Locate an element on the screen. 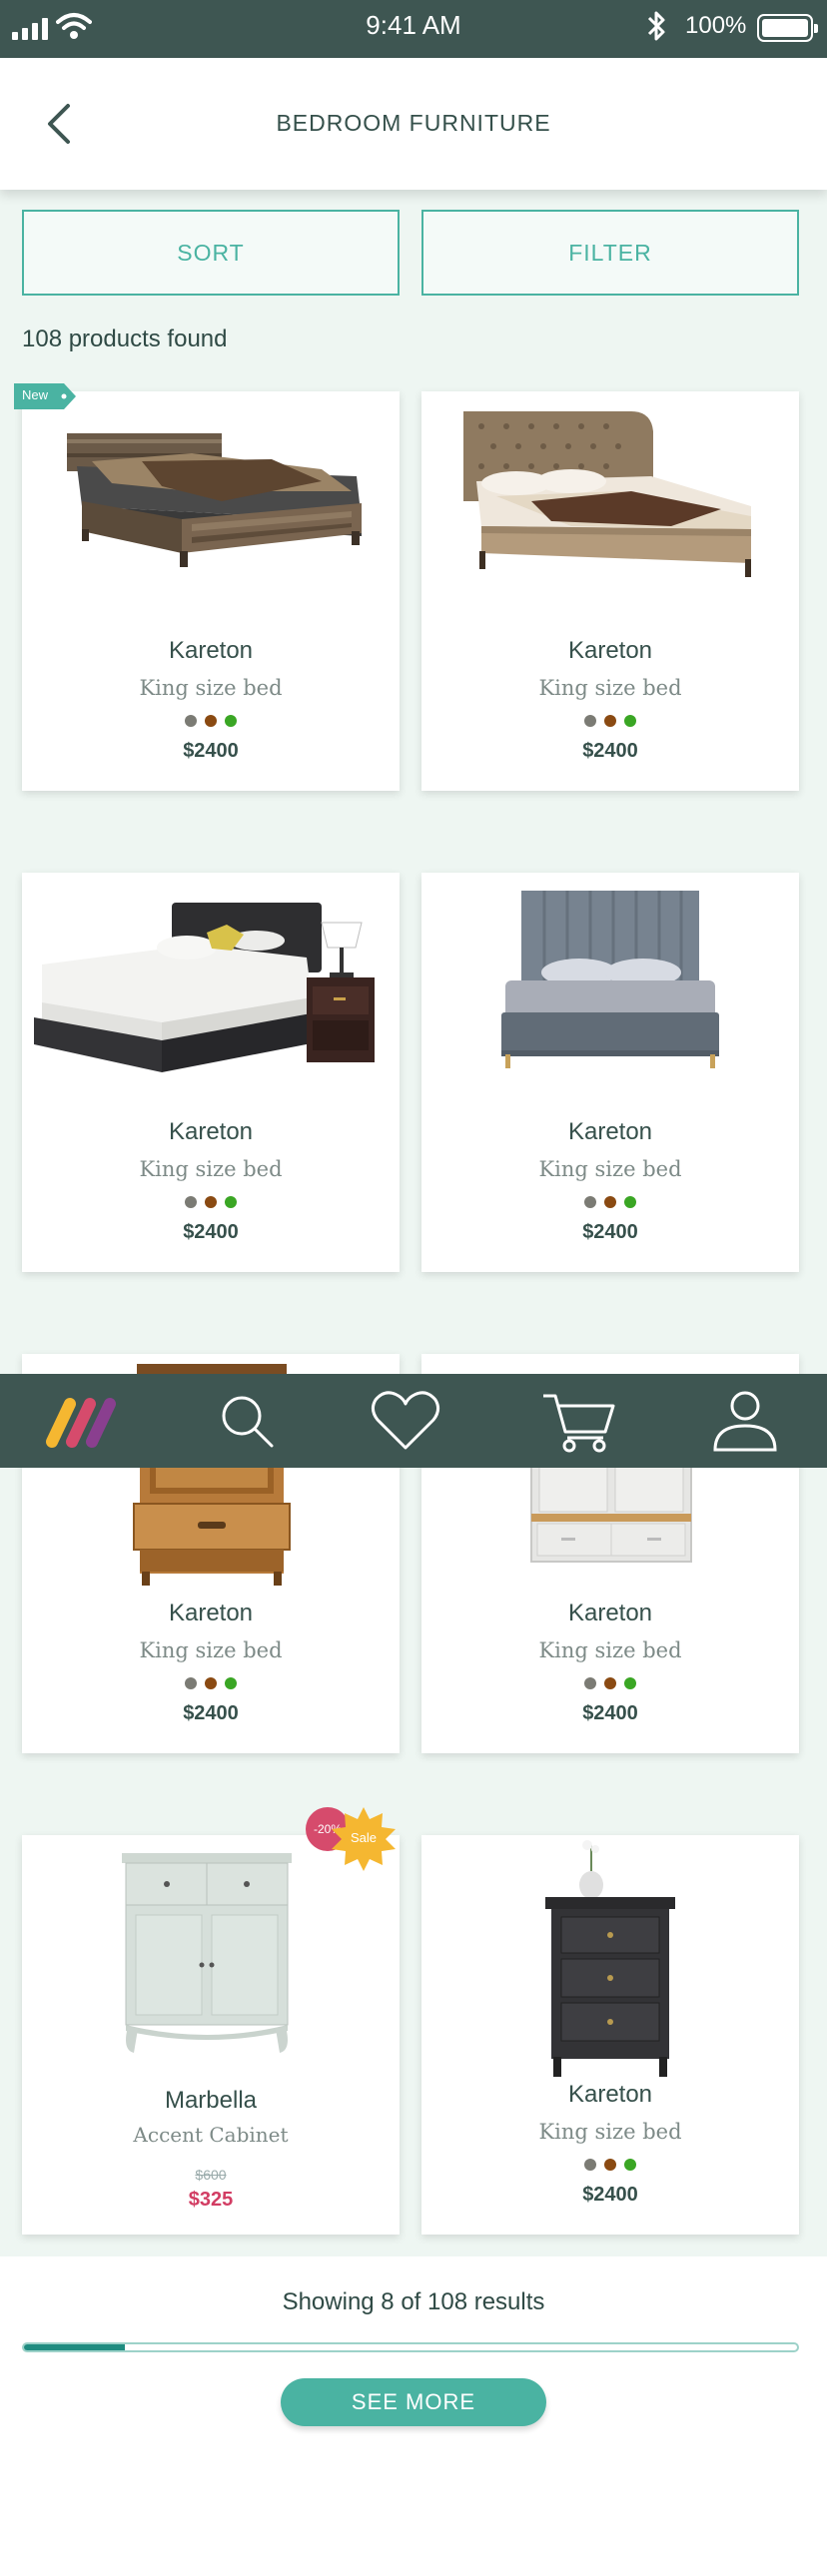 This screenshot has width=827, height=2576. product-card: Marbella Accent Cabinet $600 $325 is located at coordinates (211, 2035).